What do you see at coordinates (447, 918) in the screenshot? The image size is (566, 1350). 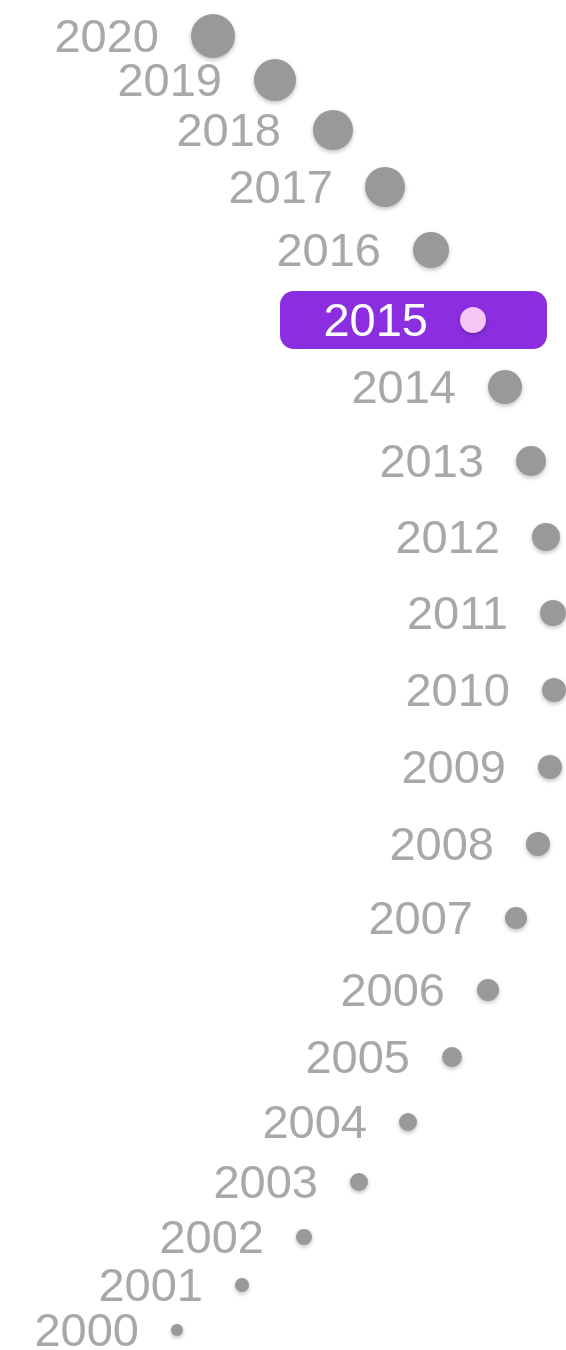 I see `year-option: 2007` at bounding box center [447, 918].